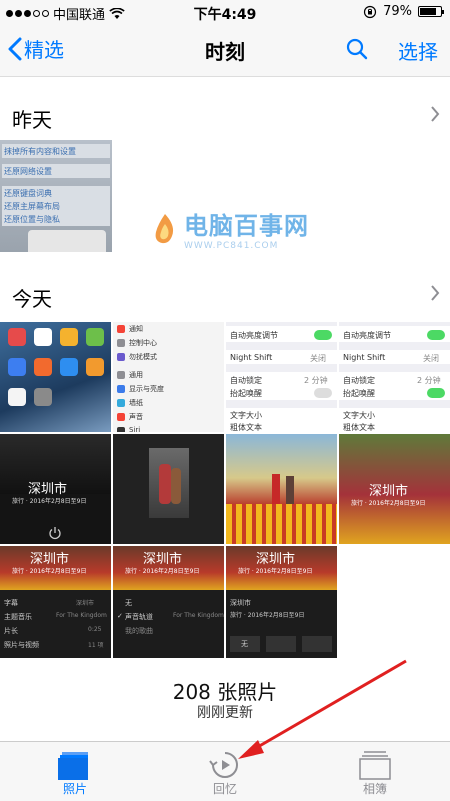  Describe the element at coordinates (85, 603) in the screenshot. I see `row-value: 深圳市` at that location.